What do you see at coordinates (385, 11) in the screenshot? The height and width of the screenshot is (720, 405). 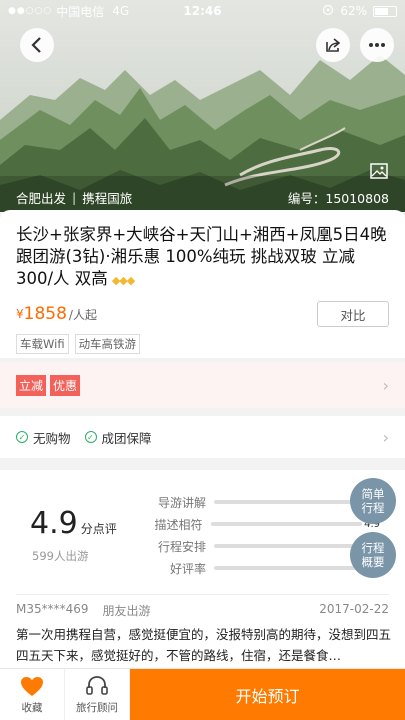 I see `battery-icon` at bounding box center [385, 11].